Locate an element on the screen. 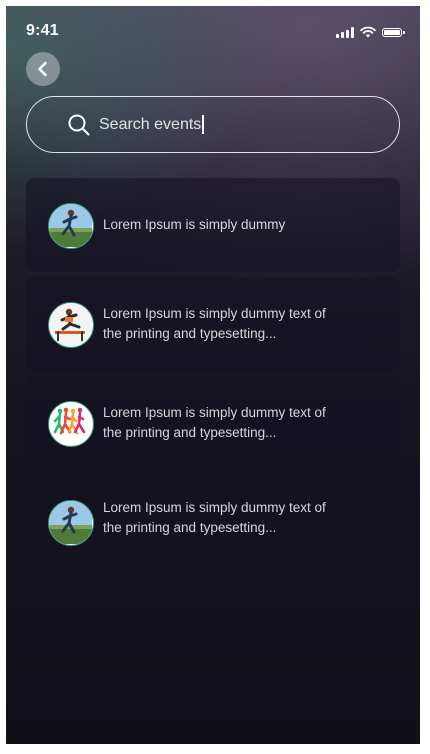  event-list-item: Lorem Ipsum is simply dummy is located at coordinates (213, 225).